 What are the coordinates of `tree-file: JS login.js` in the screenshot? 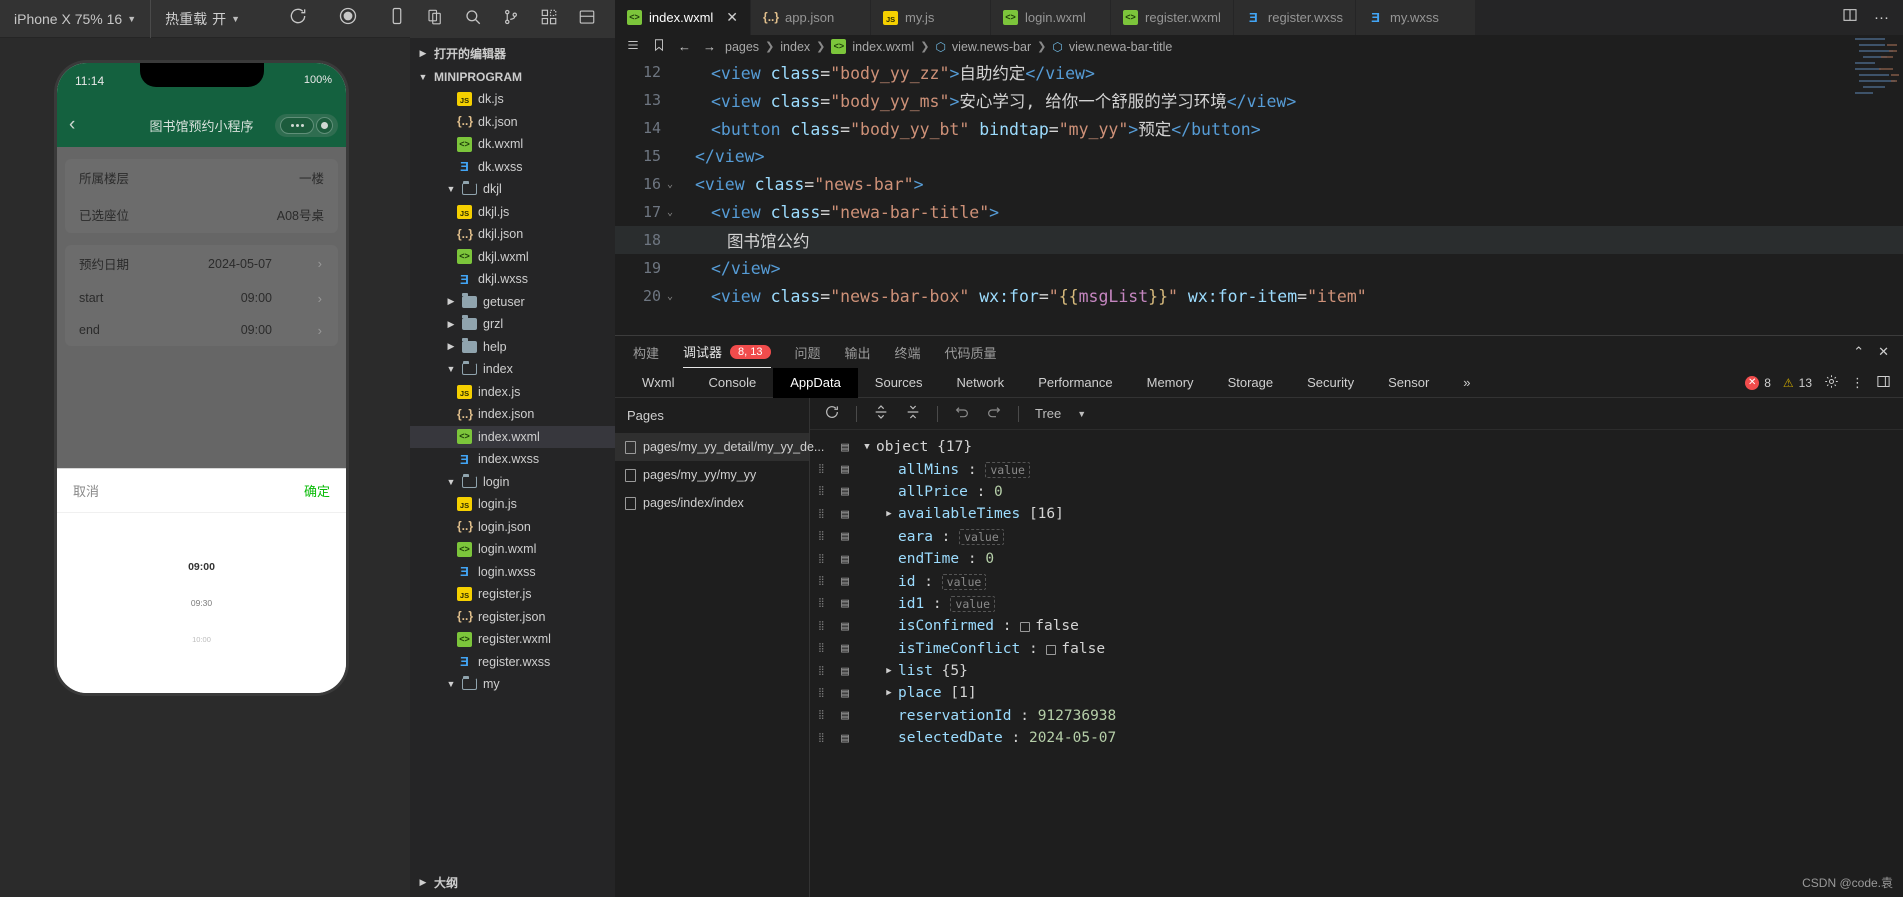 It's located at (512, 504).